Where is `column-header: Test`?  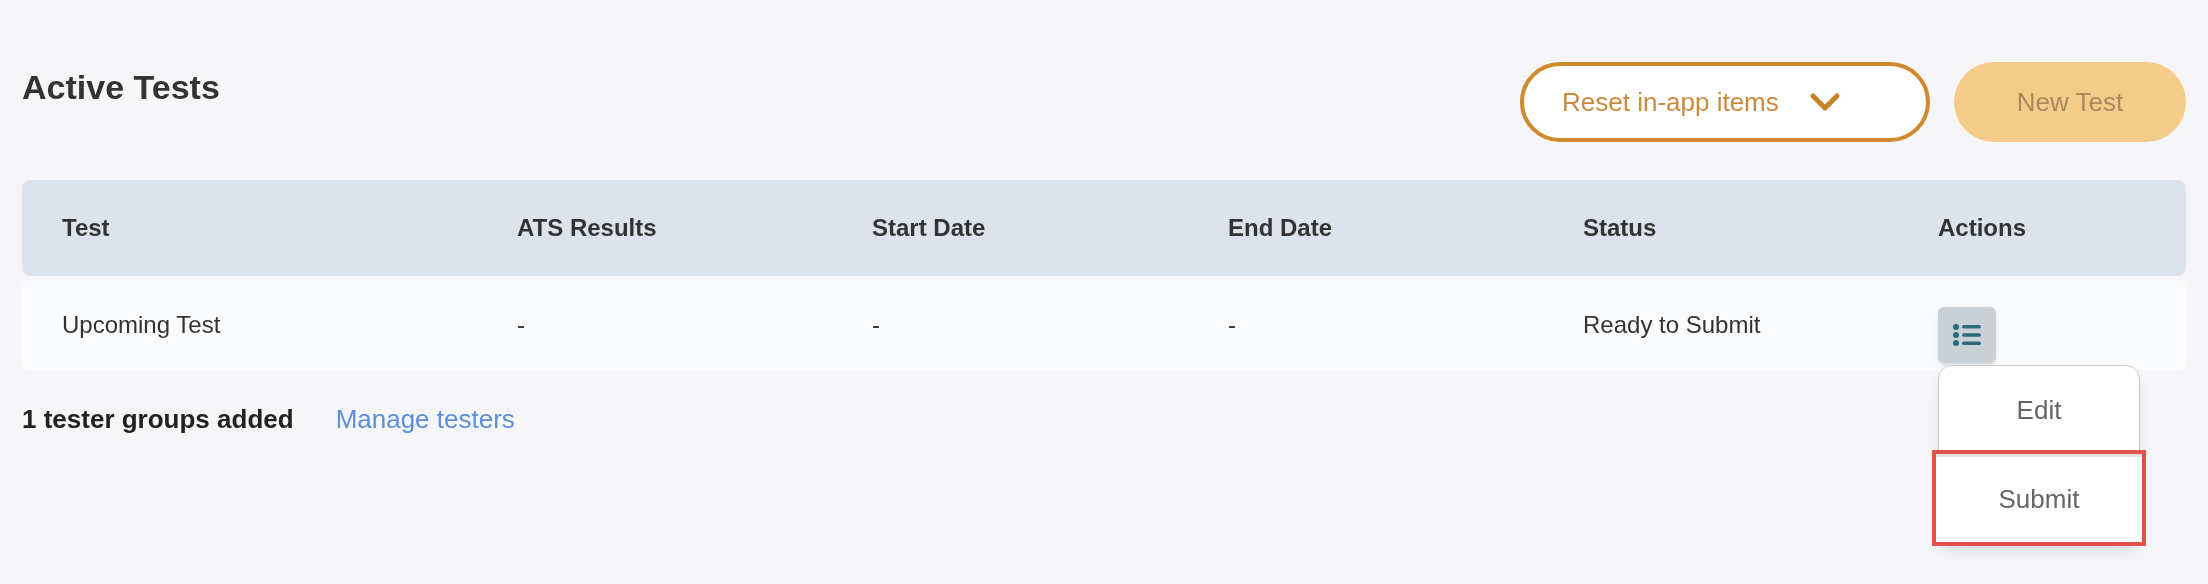 column-header: Test is located at coordinates (86, 228).